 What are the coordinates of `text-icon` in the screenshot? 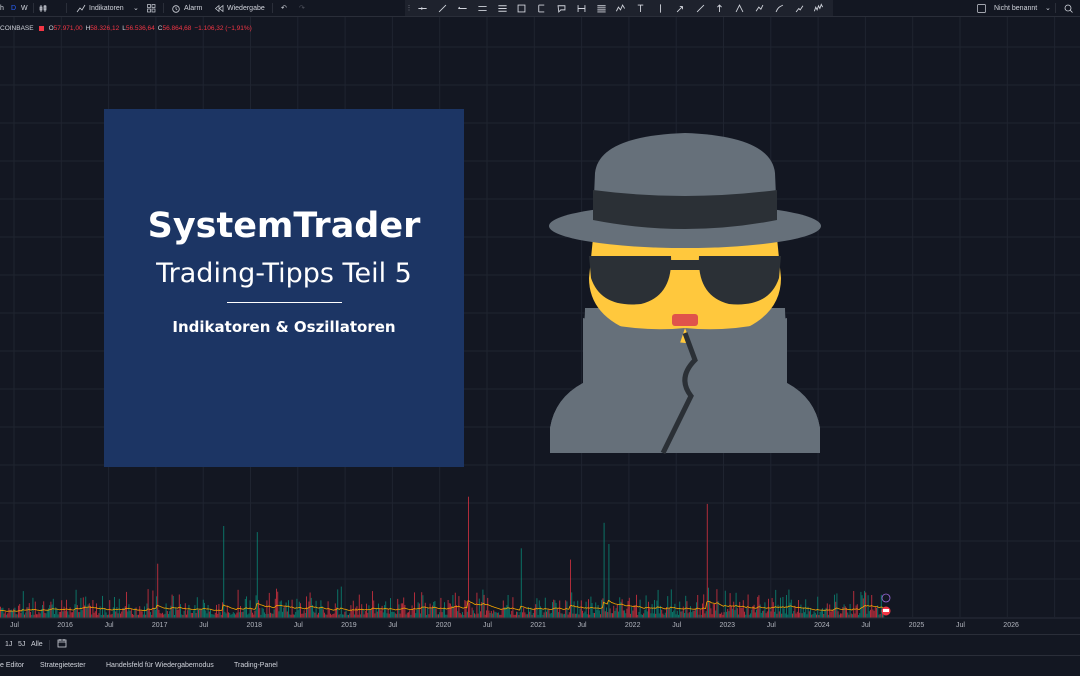 It's located at (641, 8).